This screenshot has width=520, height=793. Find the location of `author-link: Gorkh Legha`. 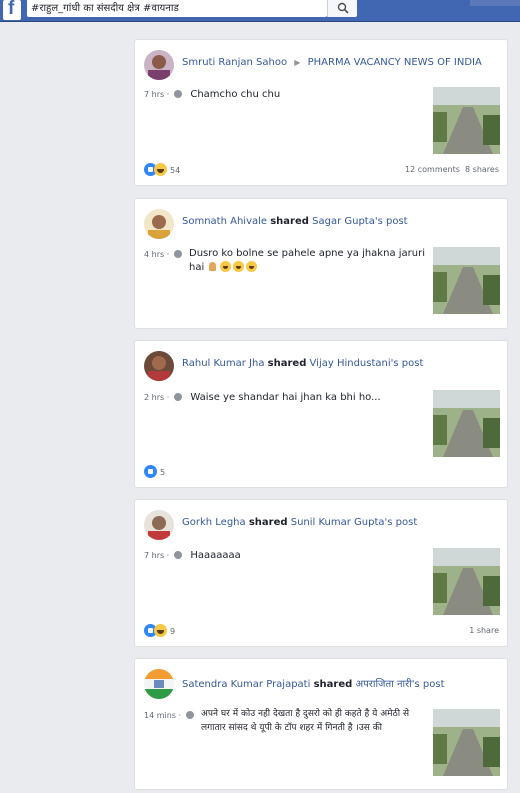

author-link: Gorkh Legha is located at coordinates (214, 522).